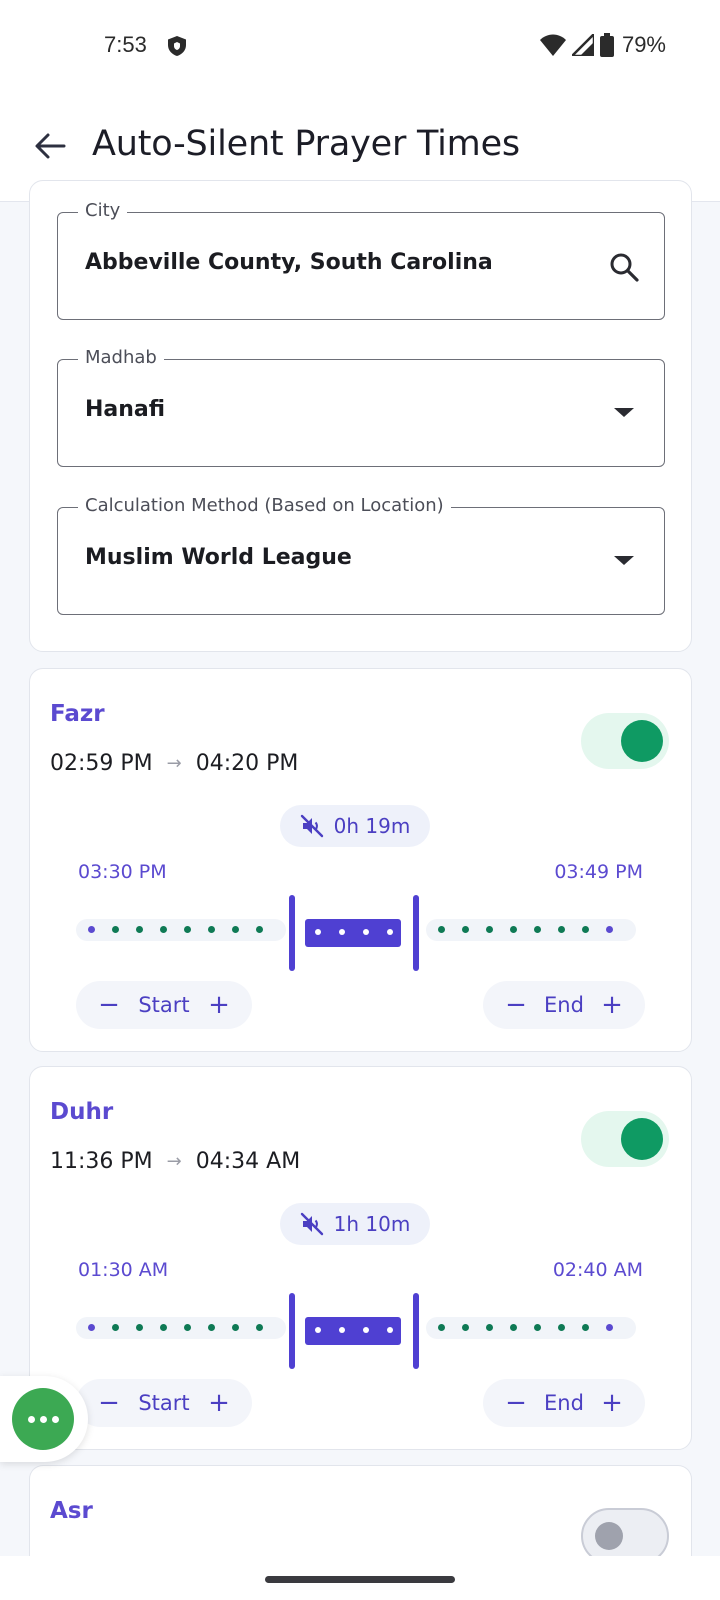 Image resolution: width=720 pixels, height=1600 pixels. What do you see at coordinates (248, 1161) in the screenshot?
I see `prayer-end-time: 04:34 AM` at bounding box center [248, 1161].